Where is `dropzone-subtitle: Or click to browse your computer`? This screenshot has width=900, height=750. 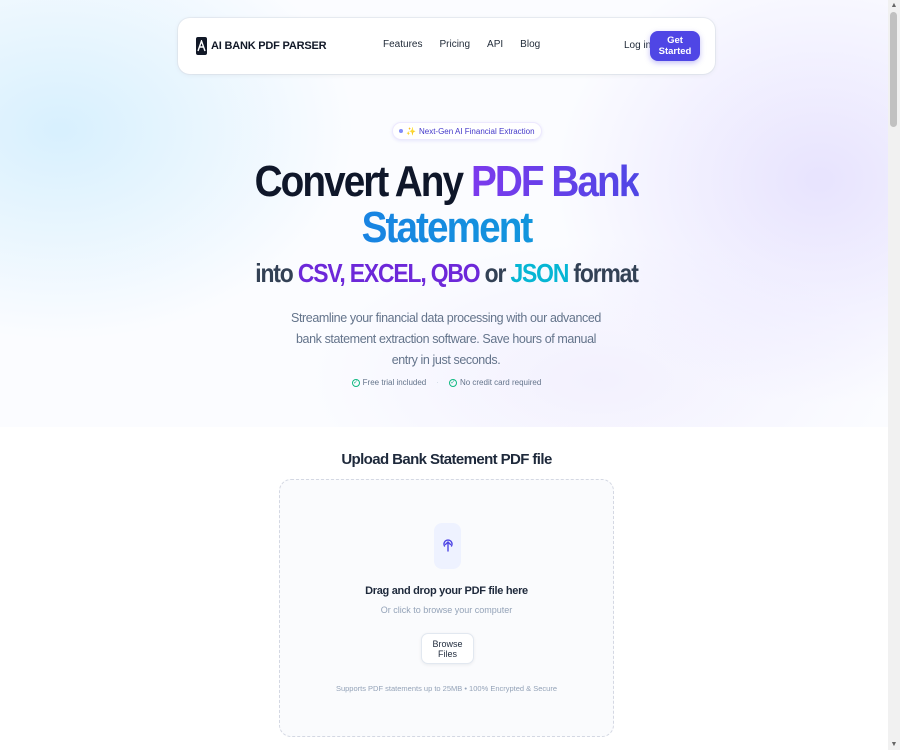 dropzone-subtitle: Or click to browse your computer is located at coordinates (446, 610).